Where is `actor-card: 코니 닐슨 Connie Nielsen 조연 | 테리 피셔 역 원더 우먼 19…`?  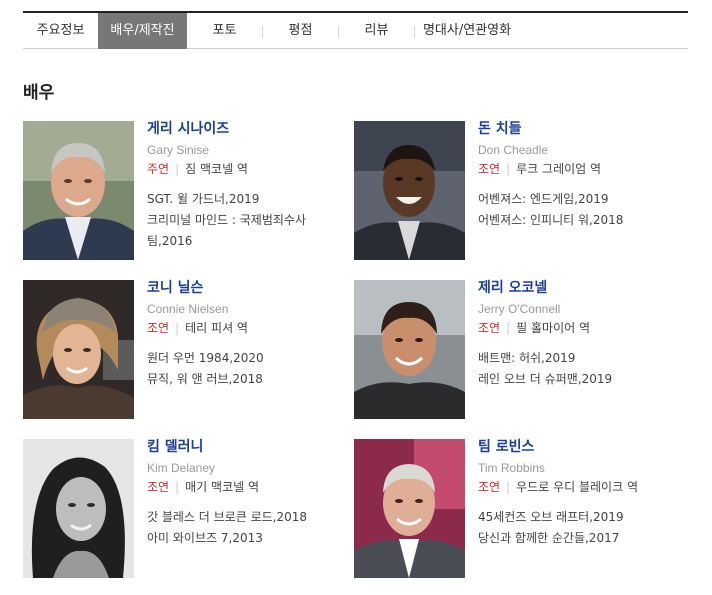
actor-card: 코니 닐슨 Connie Nielsen 조연 | 테리 피셔 역 원더 우먼 19… is located at coordinates (188, 350).